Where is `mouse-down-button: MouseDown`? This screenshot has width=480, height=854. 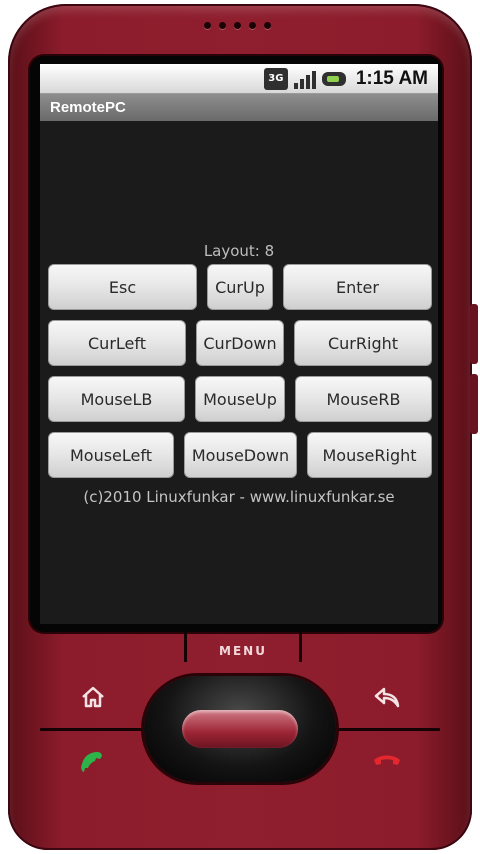 mouse-down-button: MouseDown is located at coordinates (240, 455).